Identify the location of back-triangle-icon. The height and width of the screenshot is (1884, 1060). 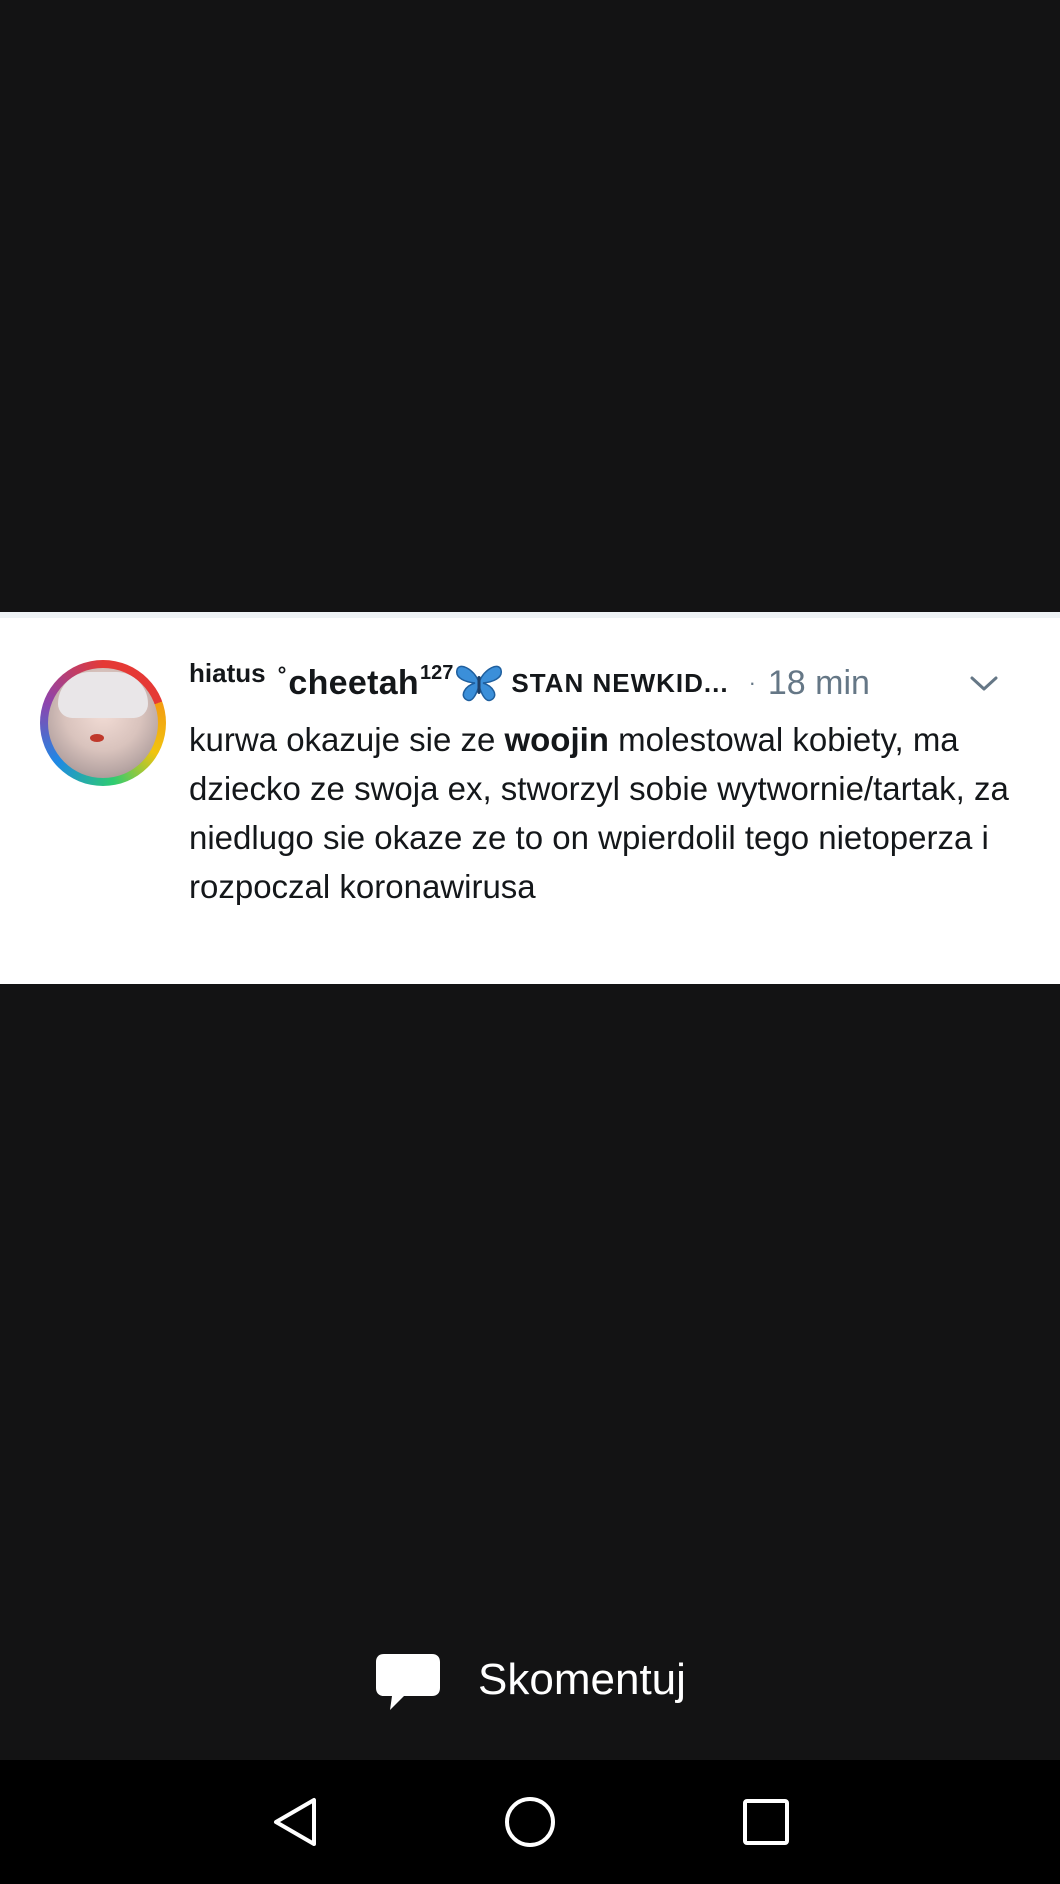
(294, 1822).